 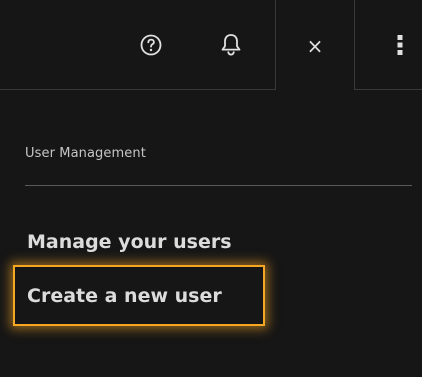 What do you see at coordinates (129, 242) in the screenshot?
I see `manage-users-link: Manage your users` at bounding box center [129, 242].